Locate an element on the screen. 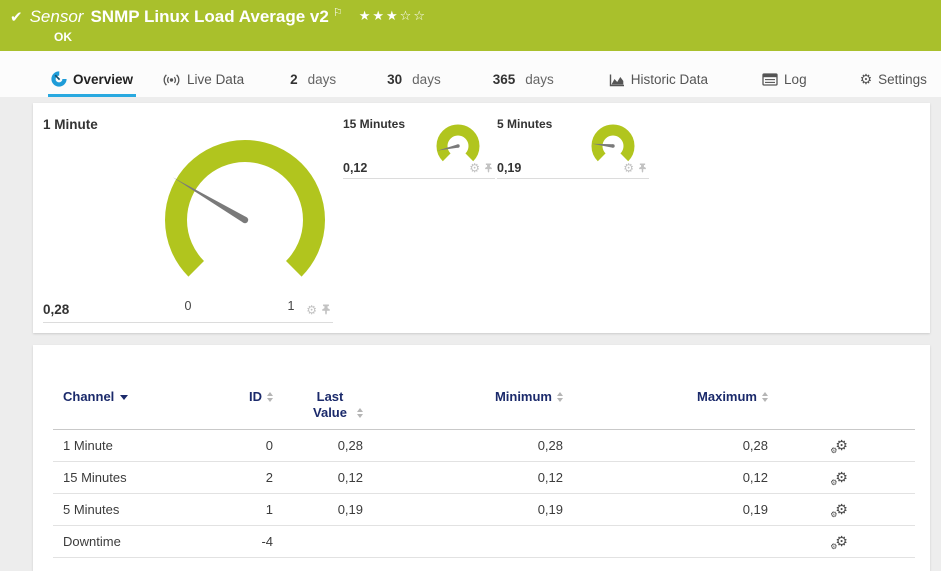  check-icon: ✔ is located at coordinates (16, 17).